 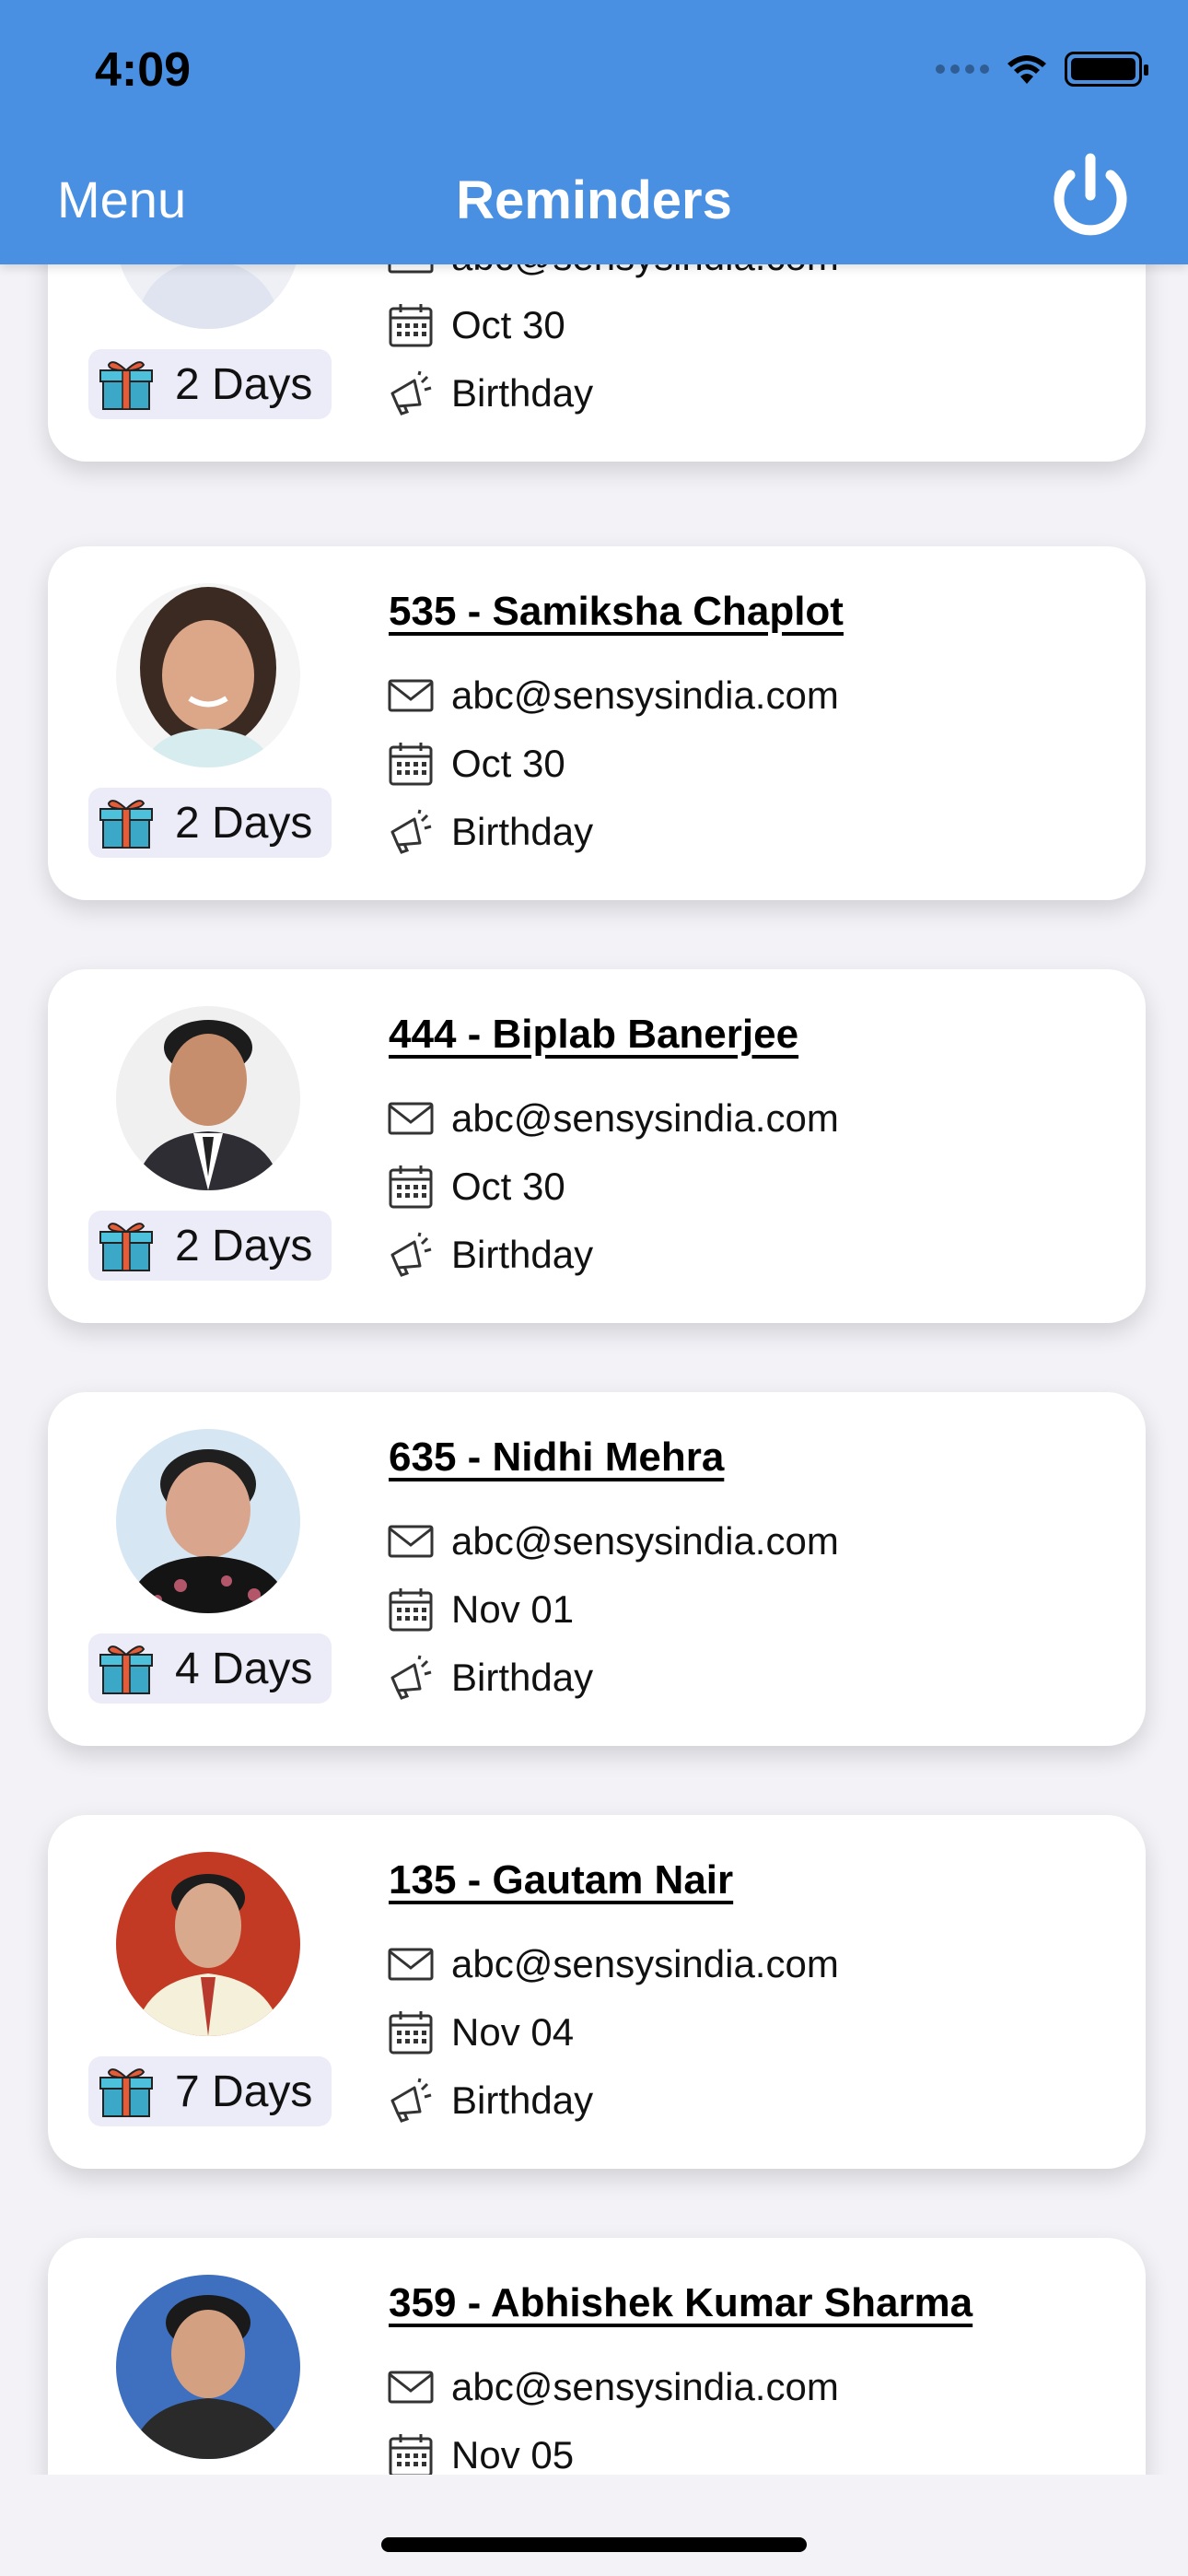 I want to click on date-text: Nov 05, so click(x=513, y=2454).